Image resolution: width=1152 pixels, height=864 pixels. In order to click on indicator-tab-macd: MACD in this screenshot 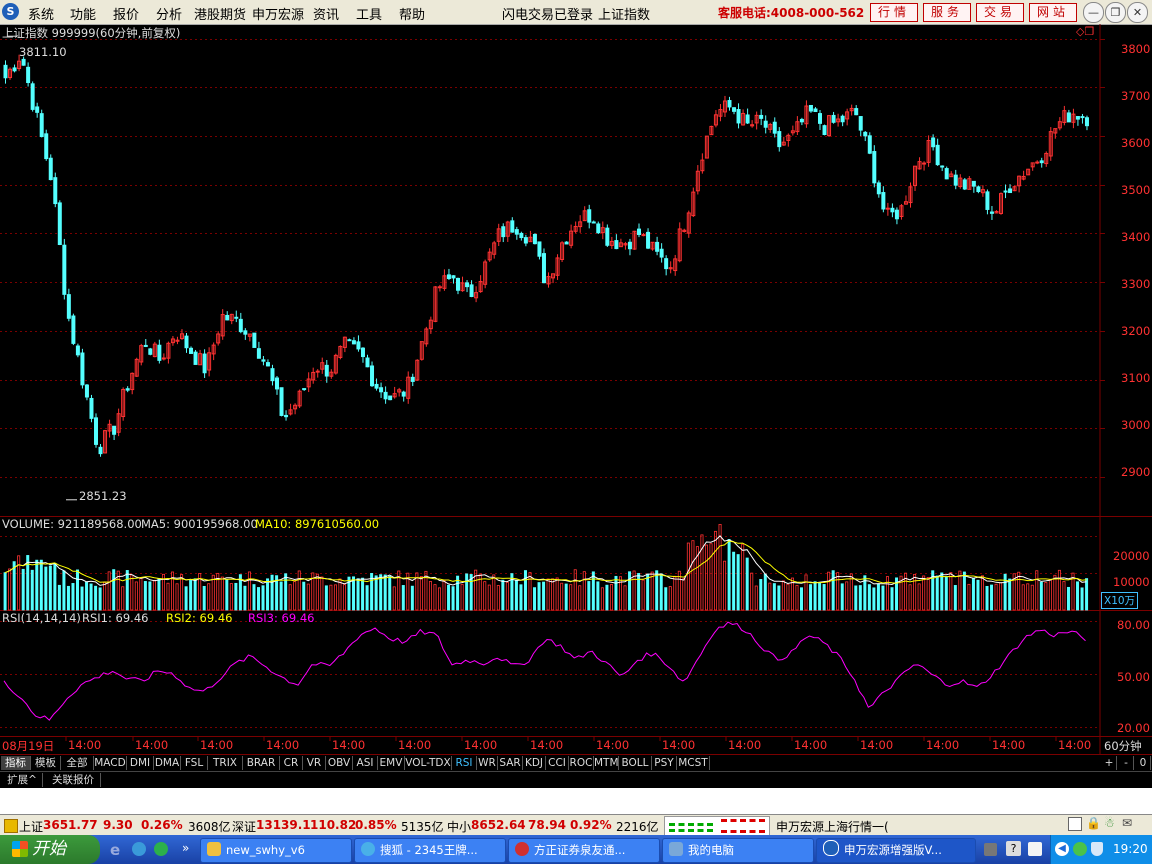, I will do `click(110, 763)`.